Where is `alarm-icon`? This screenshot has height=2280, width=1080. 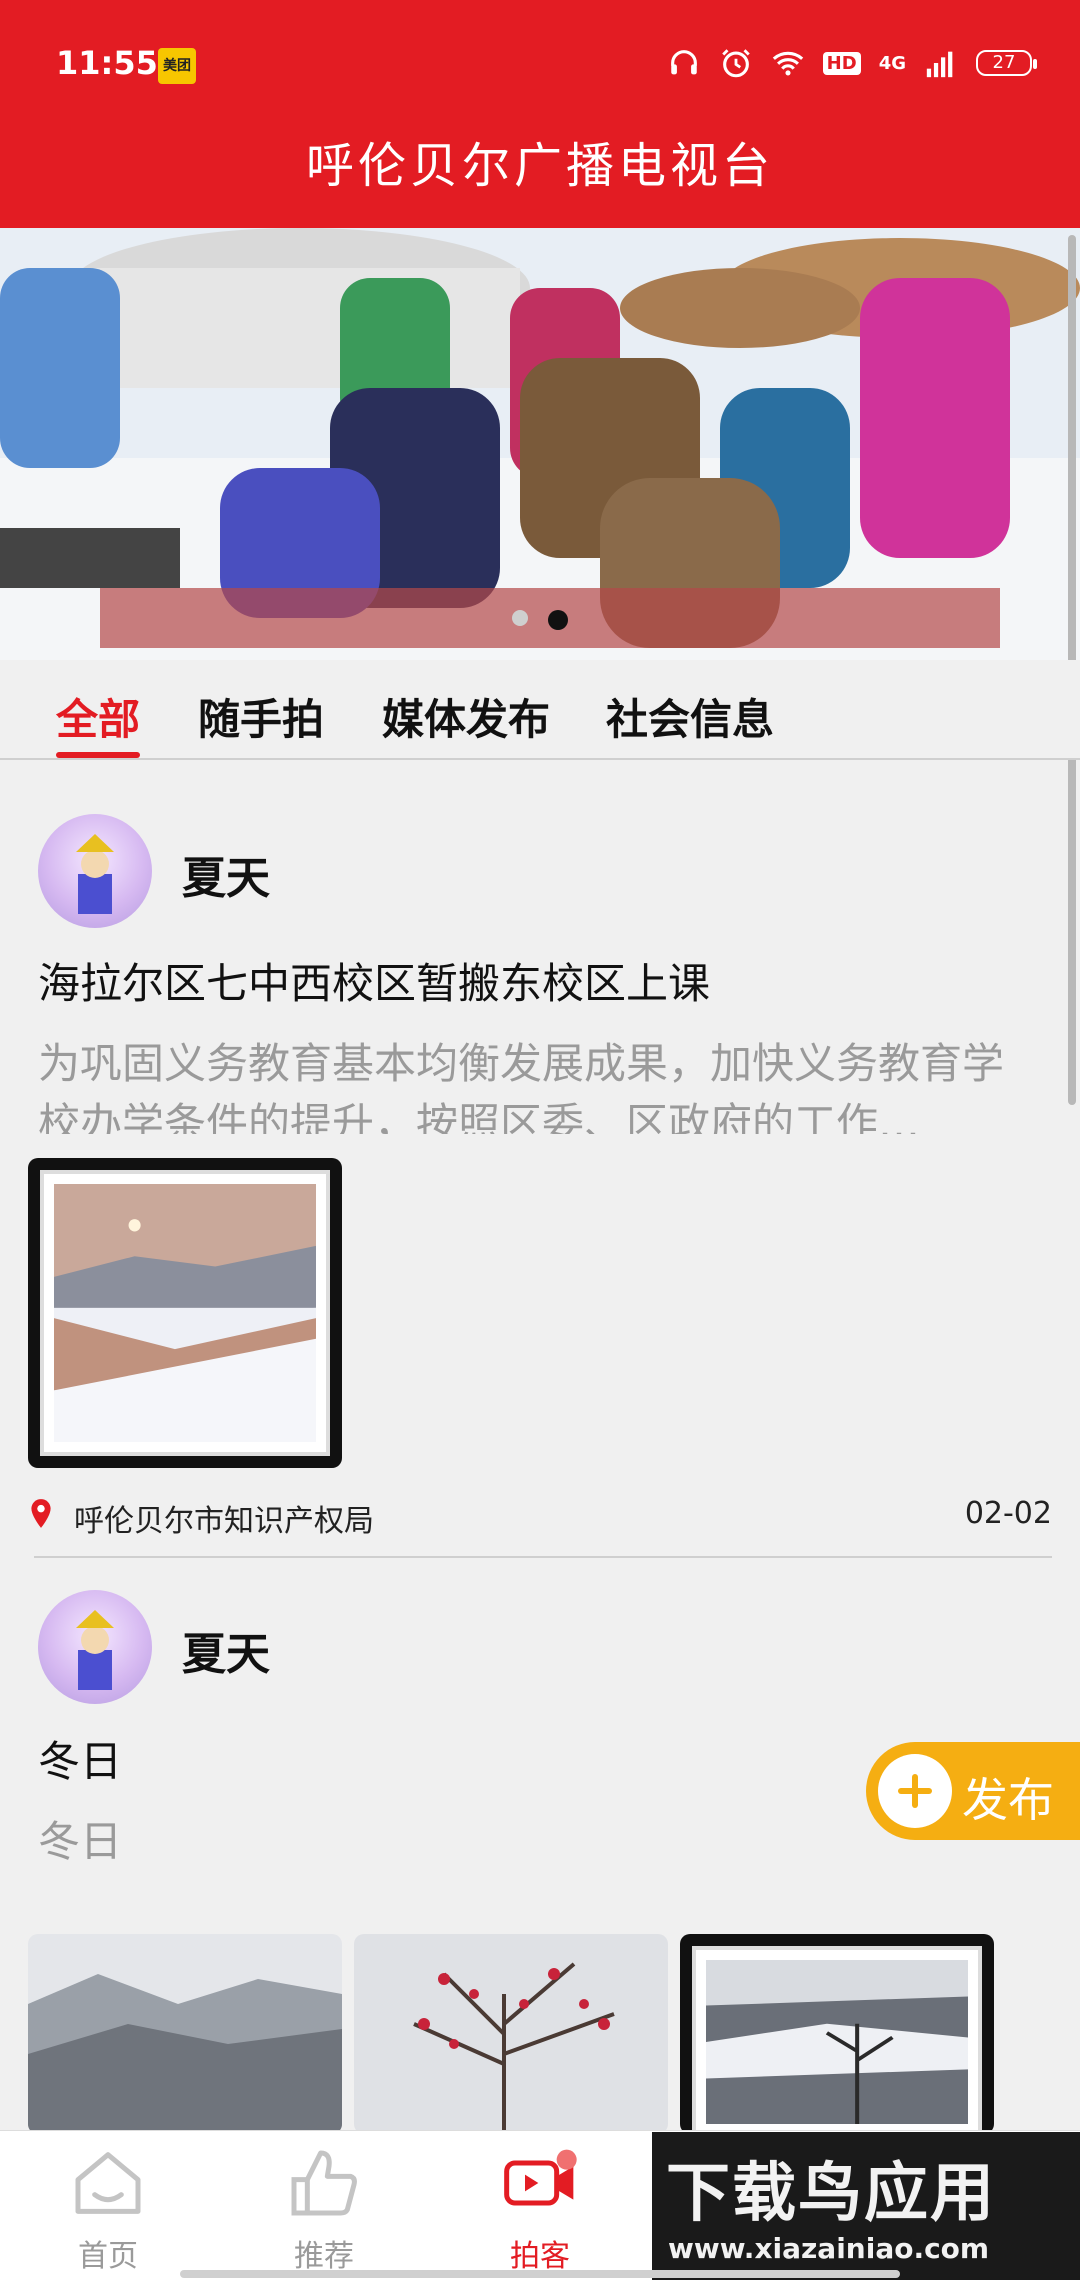 alarm-icon is located at coordinates (736, 63).